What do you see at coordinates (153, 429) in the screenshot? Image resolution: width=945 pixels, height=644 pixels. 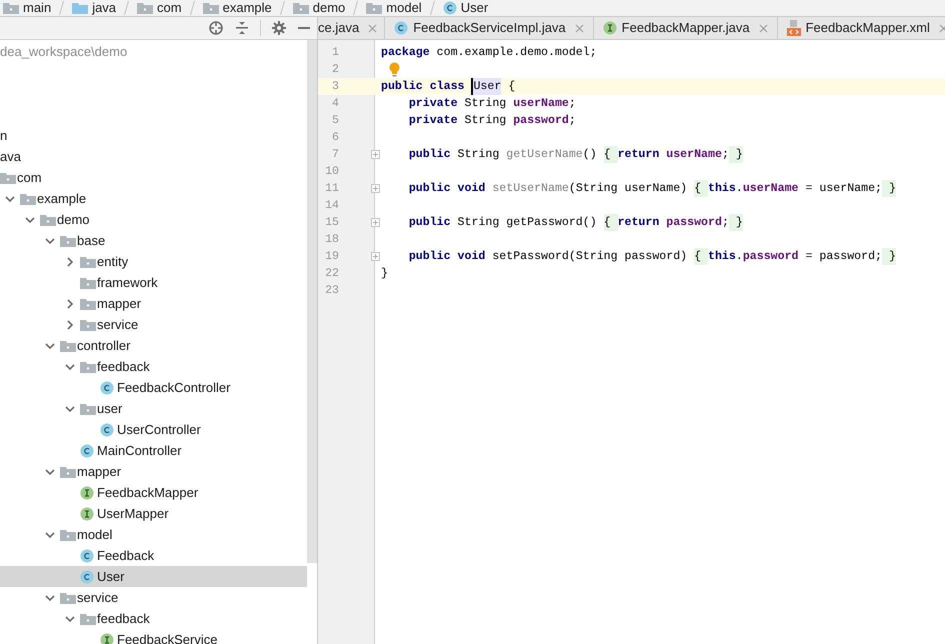 I see `tree-item: UserController` at bounding box center [153, 429].